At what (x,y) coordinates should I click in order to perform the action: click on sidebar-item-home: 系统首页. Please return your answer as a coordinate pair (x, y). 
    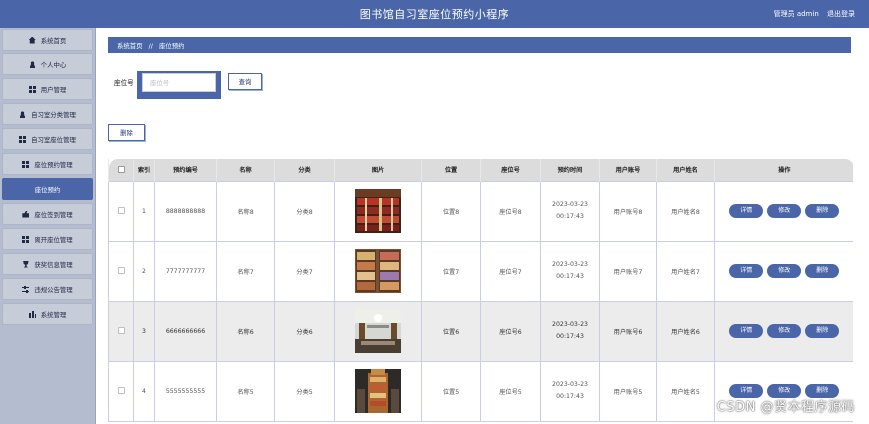
    Looking at the image, I should click on (47, 40).